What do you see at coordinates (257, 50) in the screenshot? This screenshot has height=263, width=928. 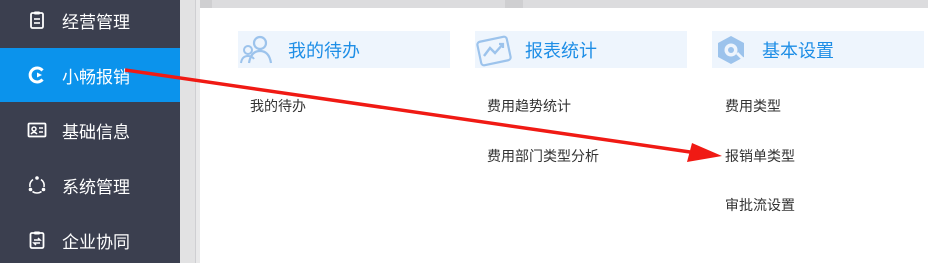 I see `users-icon` at bounding box center [257, 50].